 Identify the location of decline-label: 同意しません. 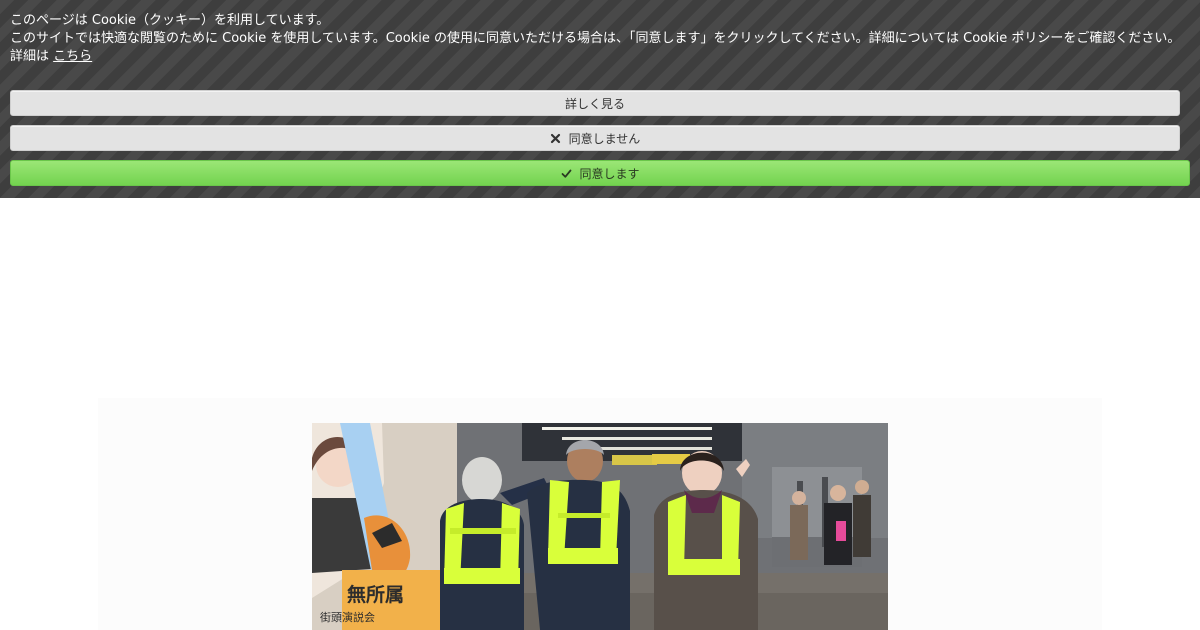
(604, 138).